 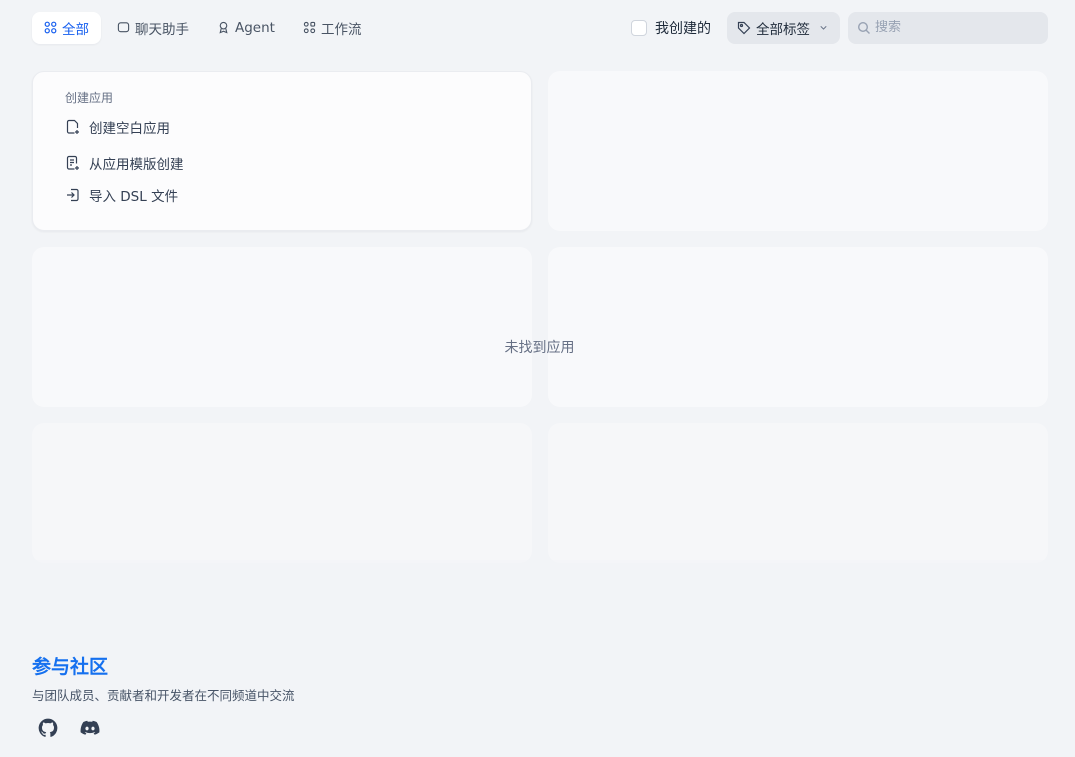 I want to click on community-title: 参与社区, so click(x=70, y=667).